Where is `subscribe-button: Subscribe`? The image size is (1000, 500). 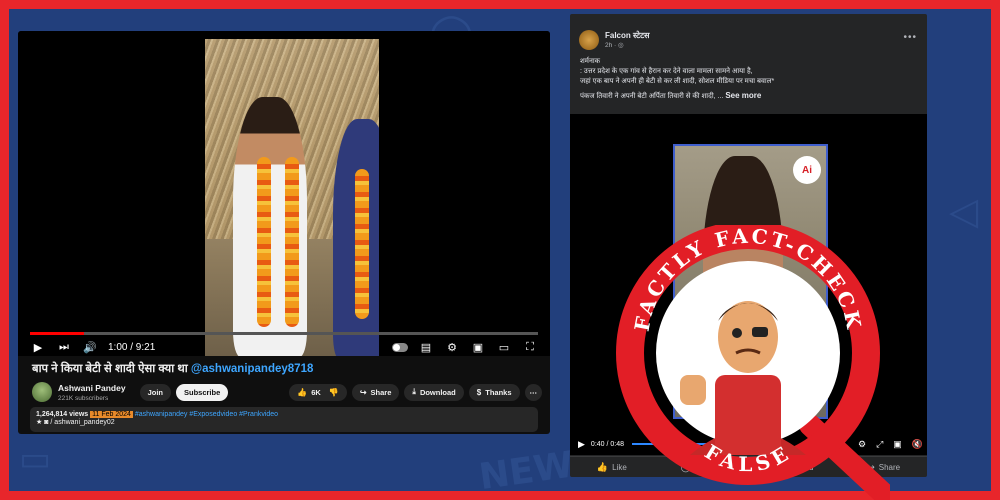
subscribe-button: Subscribe is located at coordinates (202, 392).